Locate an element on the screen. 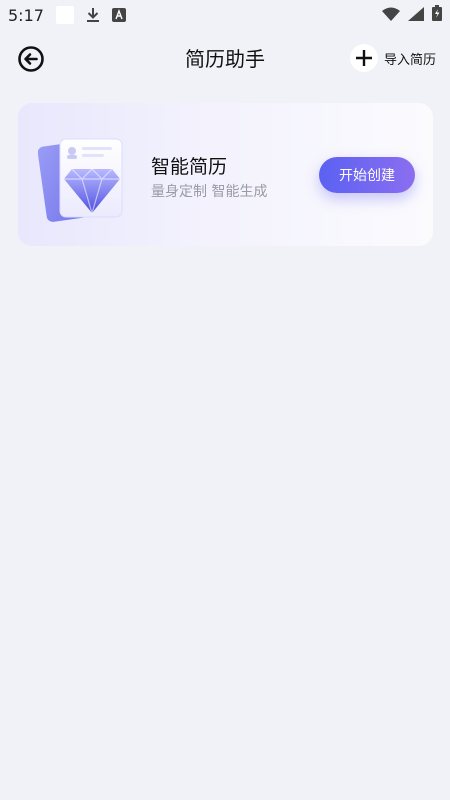  status-bar: 5:17 is located at coordinates (225, 15).